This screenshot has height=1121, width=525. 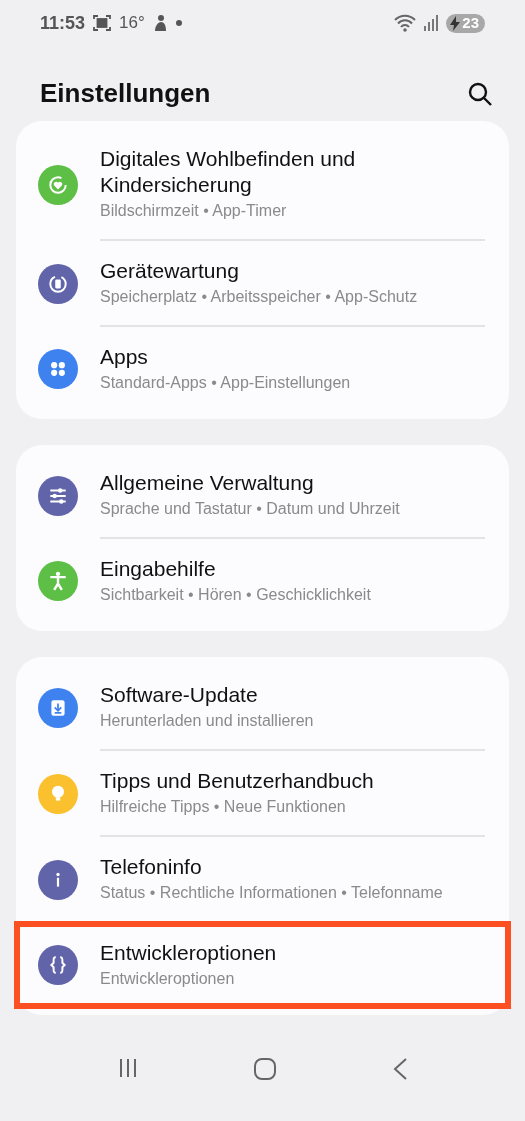 I want to click on item-title: Telefoninfo, so click(x=151, y=867).